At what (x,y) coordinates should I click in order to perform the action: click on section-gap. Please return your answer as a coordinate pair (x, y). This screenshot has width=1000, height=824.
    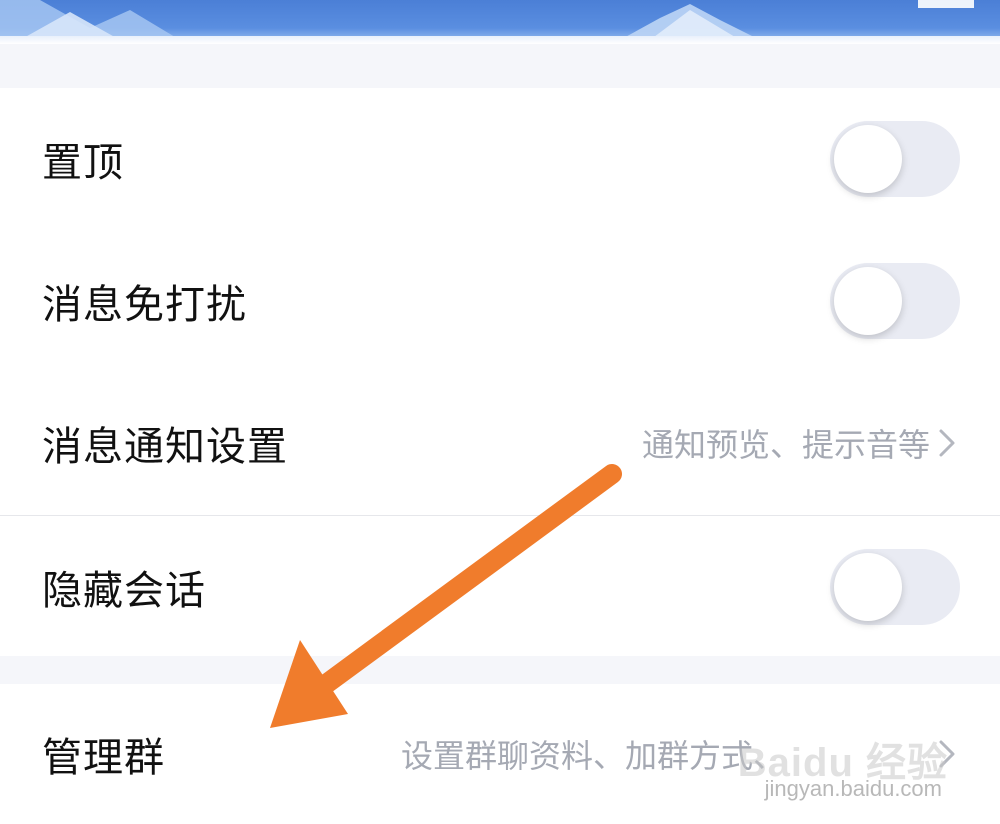
    Looking at the image, I should click on (500, 66).